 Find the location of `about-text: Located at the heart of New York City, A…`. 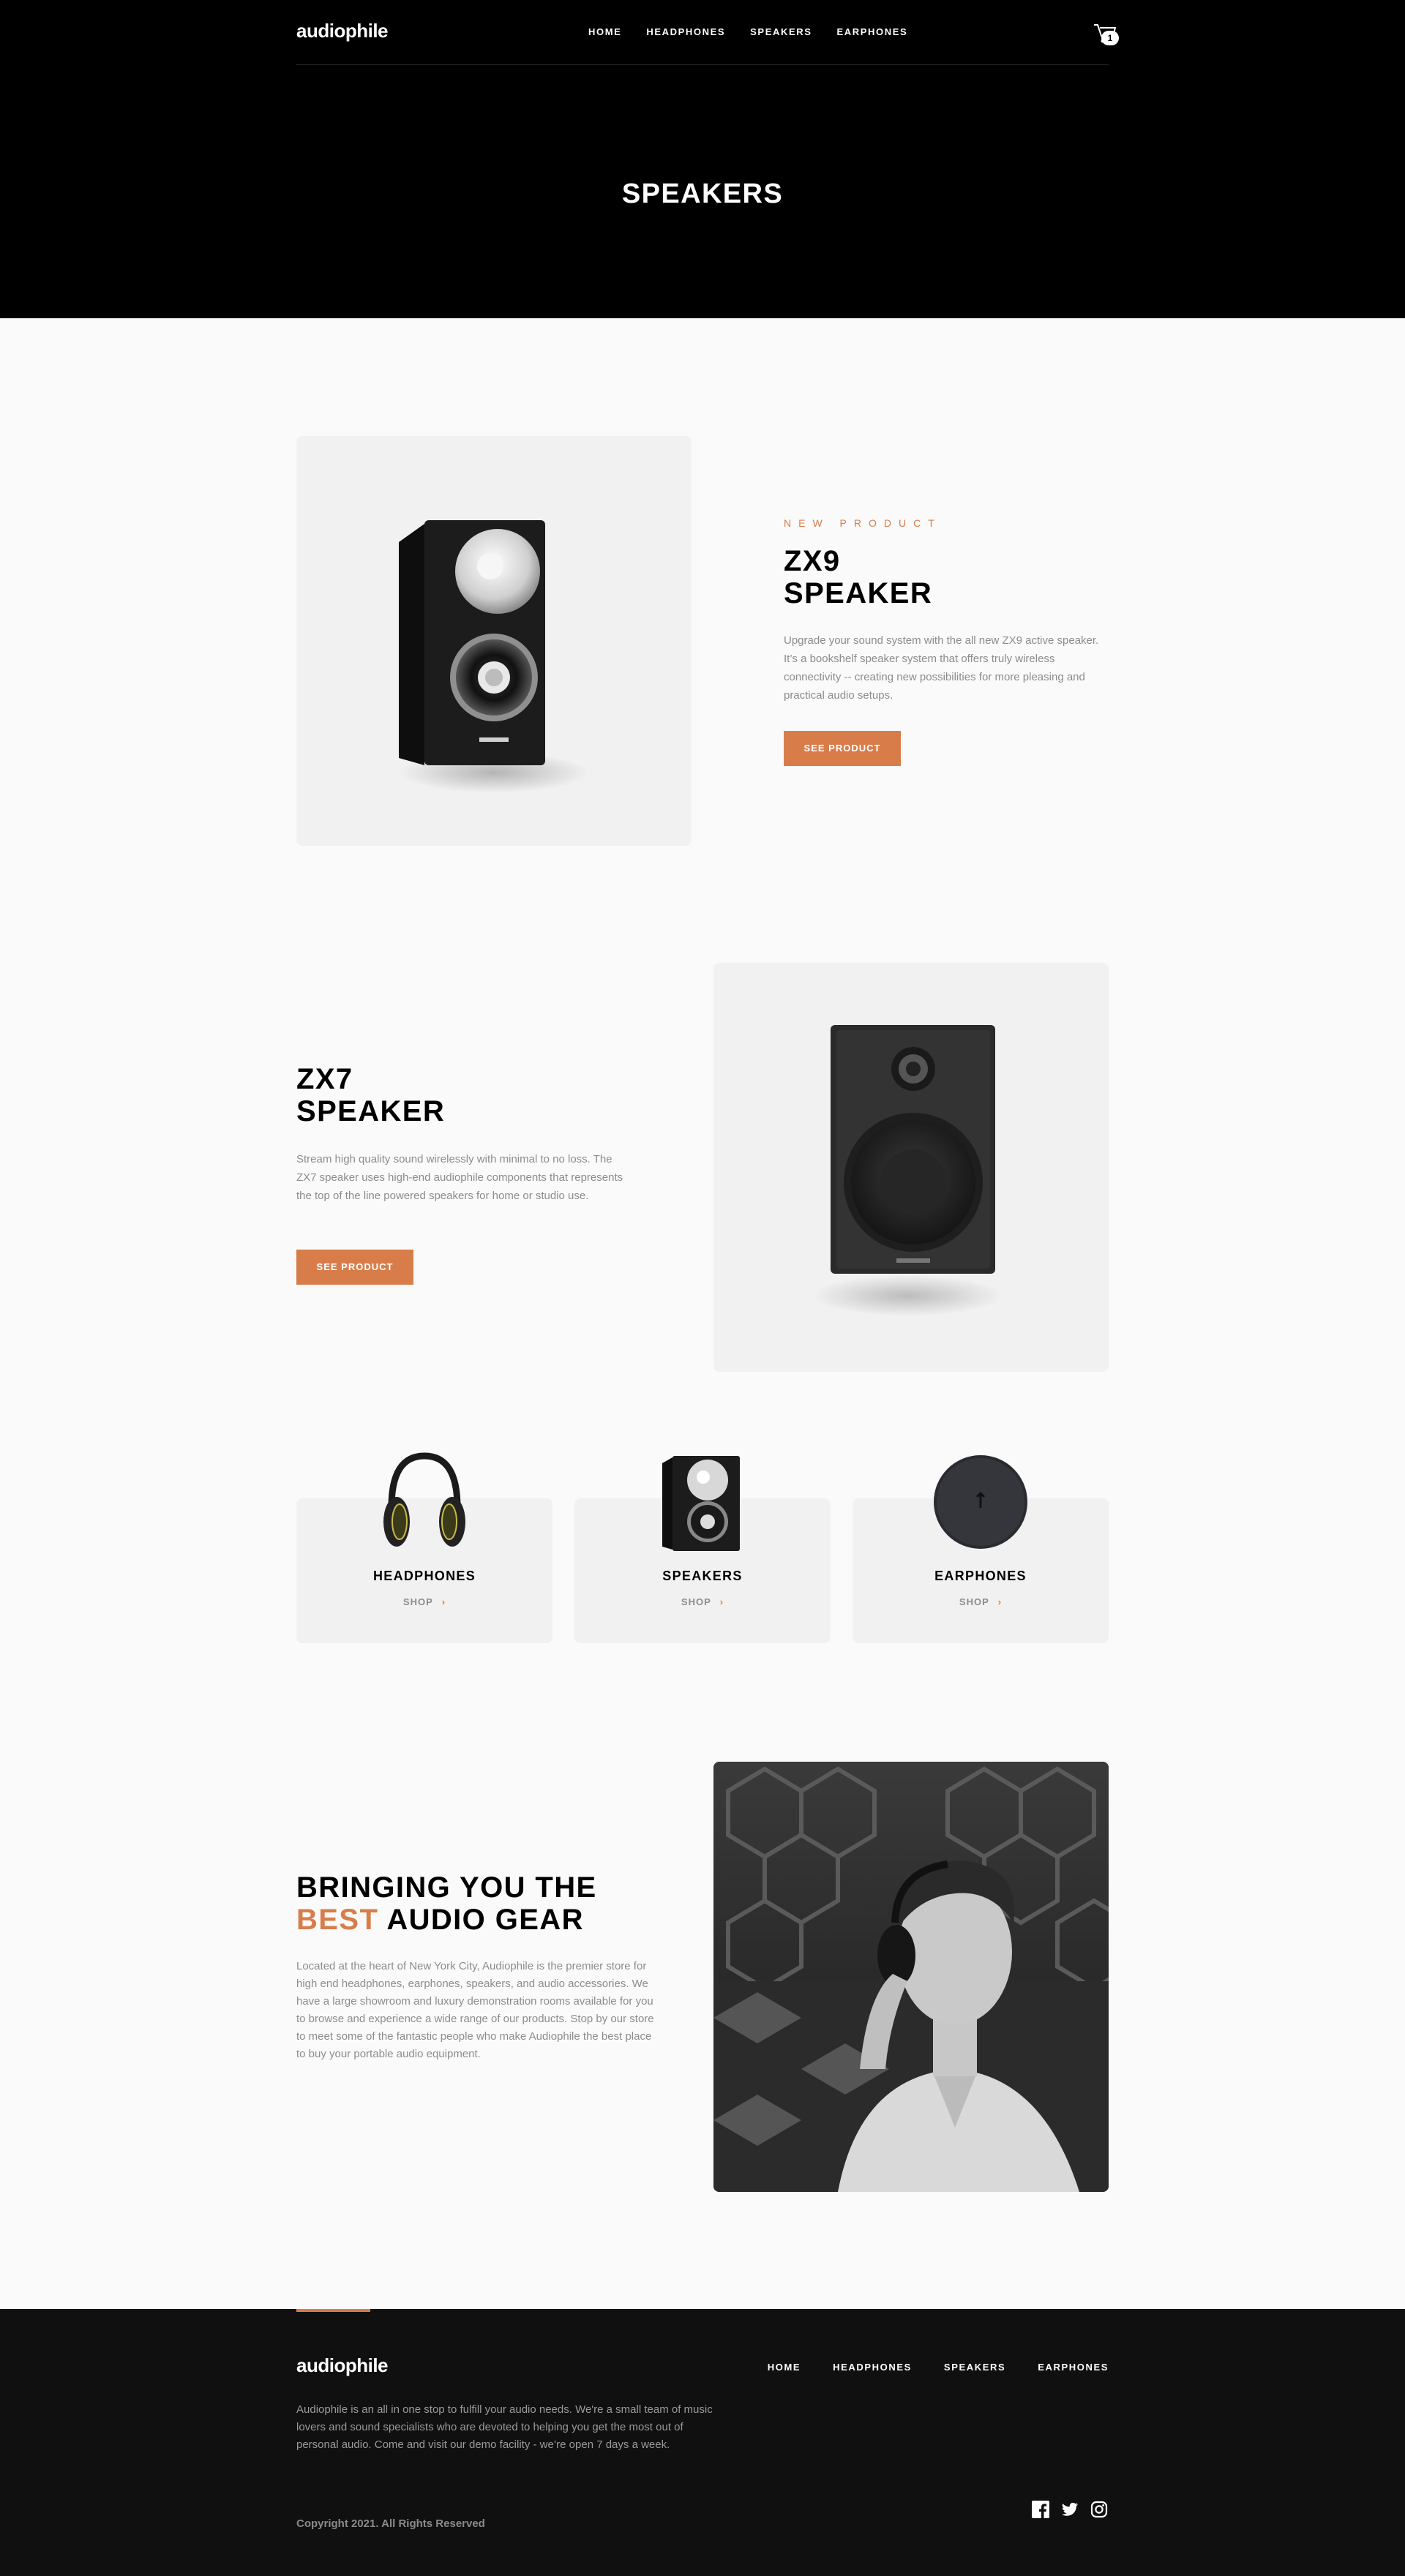

about-text: Located at the heart of New York City, A… is located at coordinates (475, 2010).